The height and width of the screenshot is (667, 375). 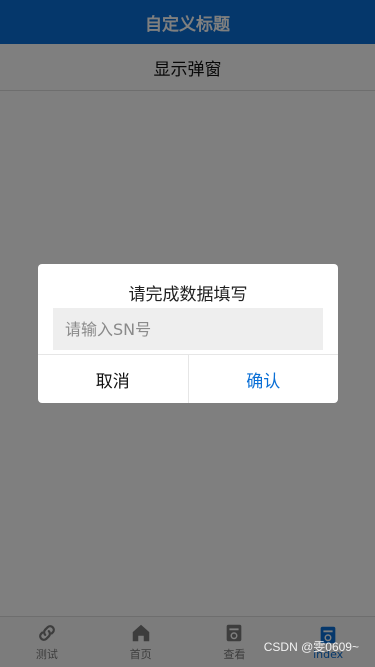 I want to click on sn-input, so click(x=188, y=329).